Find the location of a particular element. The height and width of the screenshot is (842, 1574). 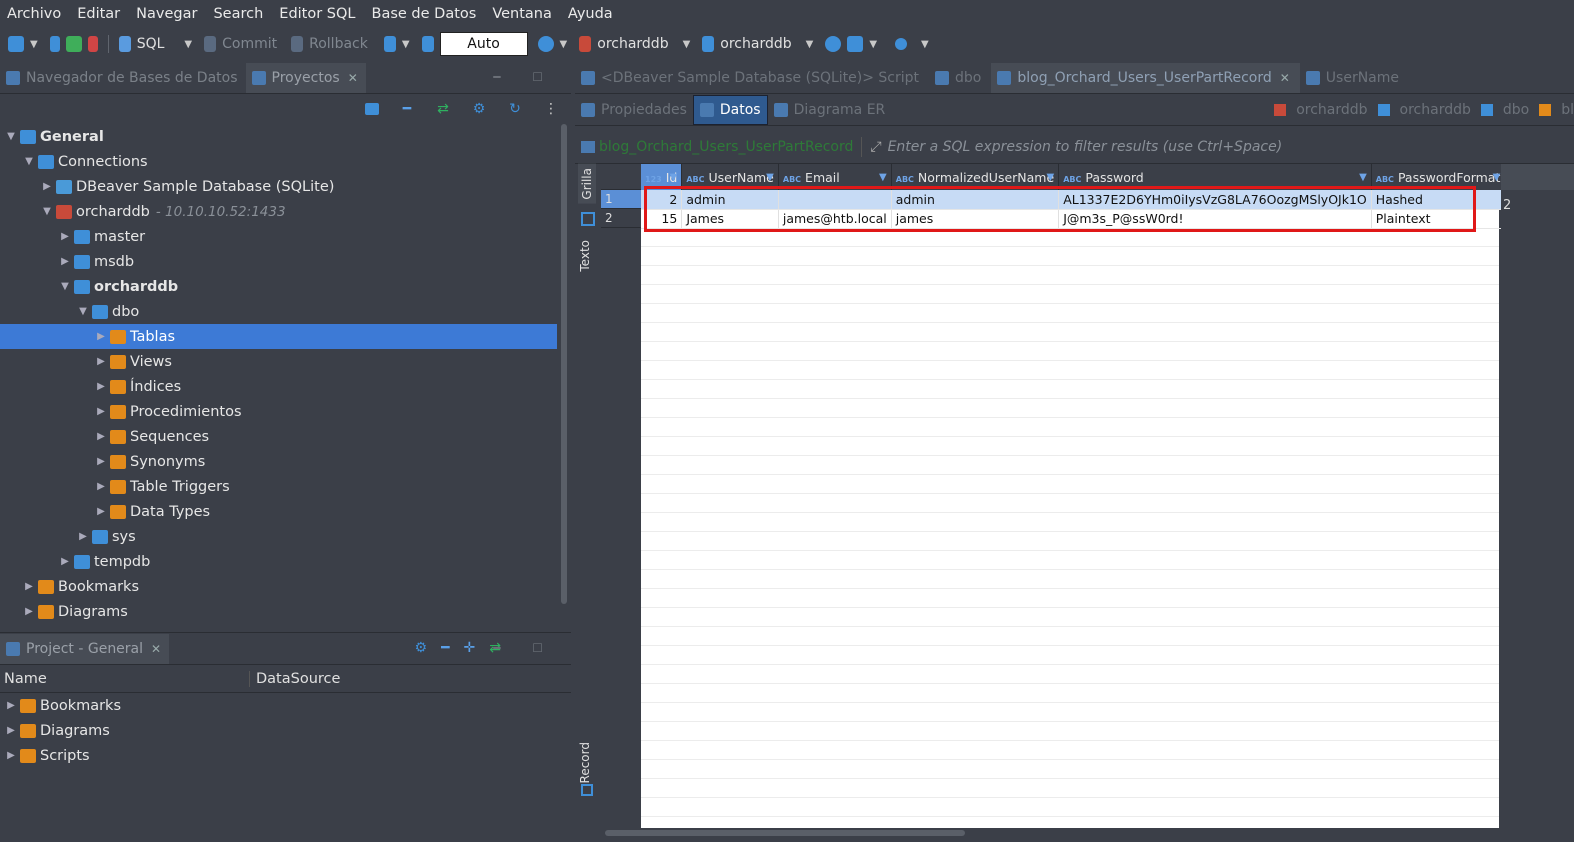

tree-item-sequences: ▶ Sequences is located at coordinates (278, 436).